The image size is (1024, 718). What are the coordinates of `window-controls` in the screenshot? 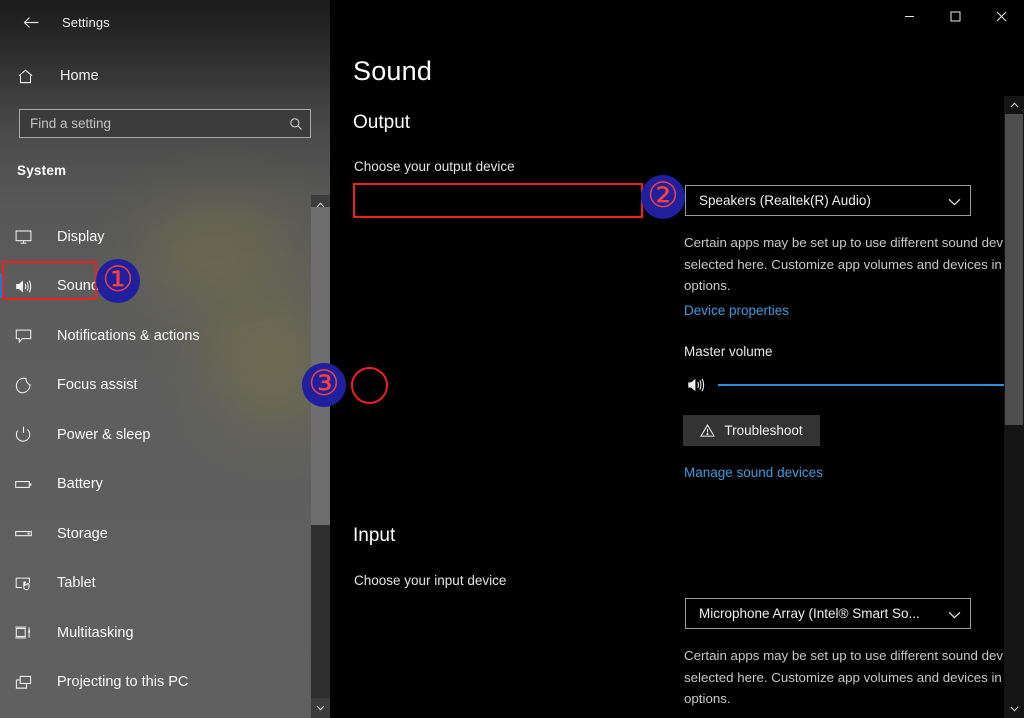 It's located at (955, 16).